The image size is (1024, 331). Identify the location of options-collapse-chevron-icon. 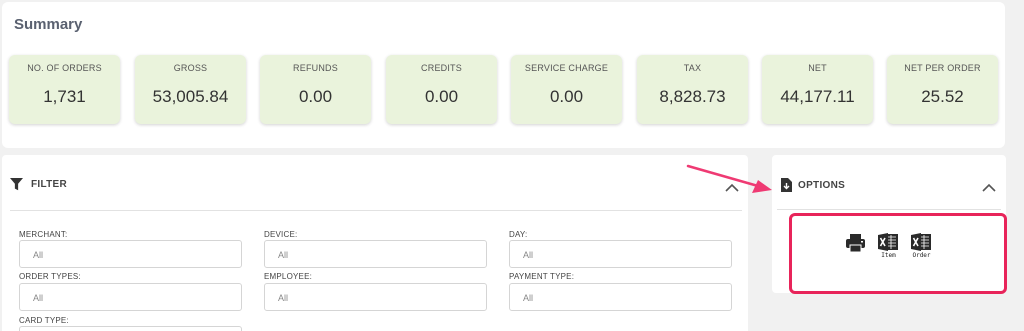
(989, 188).